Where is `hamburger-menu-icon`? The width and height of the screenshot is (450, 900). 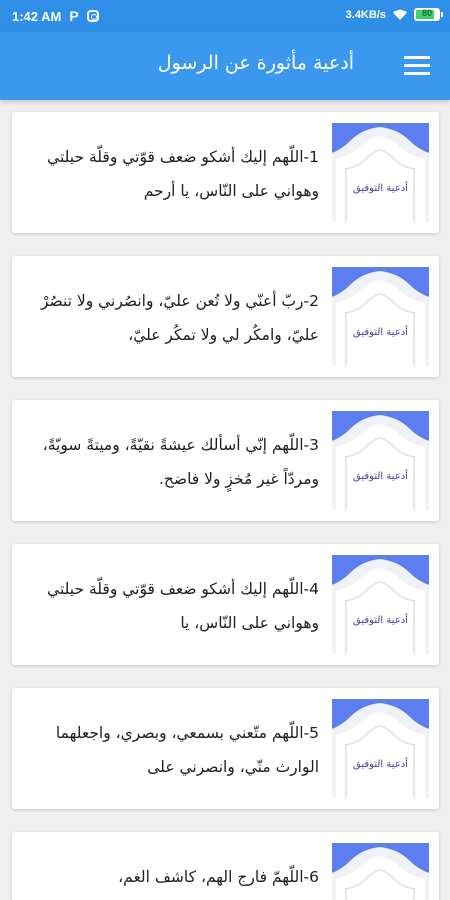
hamburger-menu-icon is located at coordinates (417, 66).